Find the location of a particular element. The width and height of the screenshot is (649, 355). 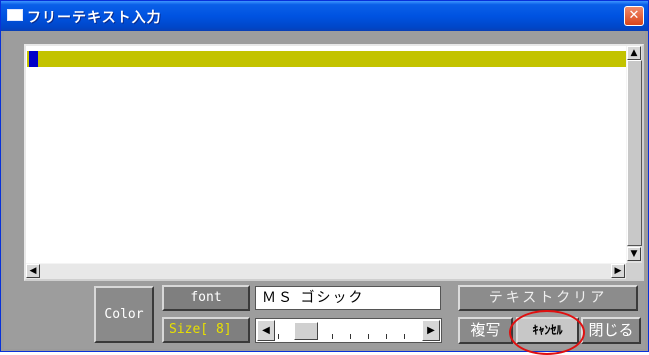

vertical-scrollbar: ▲ ▼ is located at coordinates (634, 154).